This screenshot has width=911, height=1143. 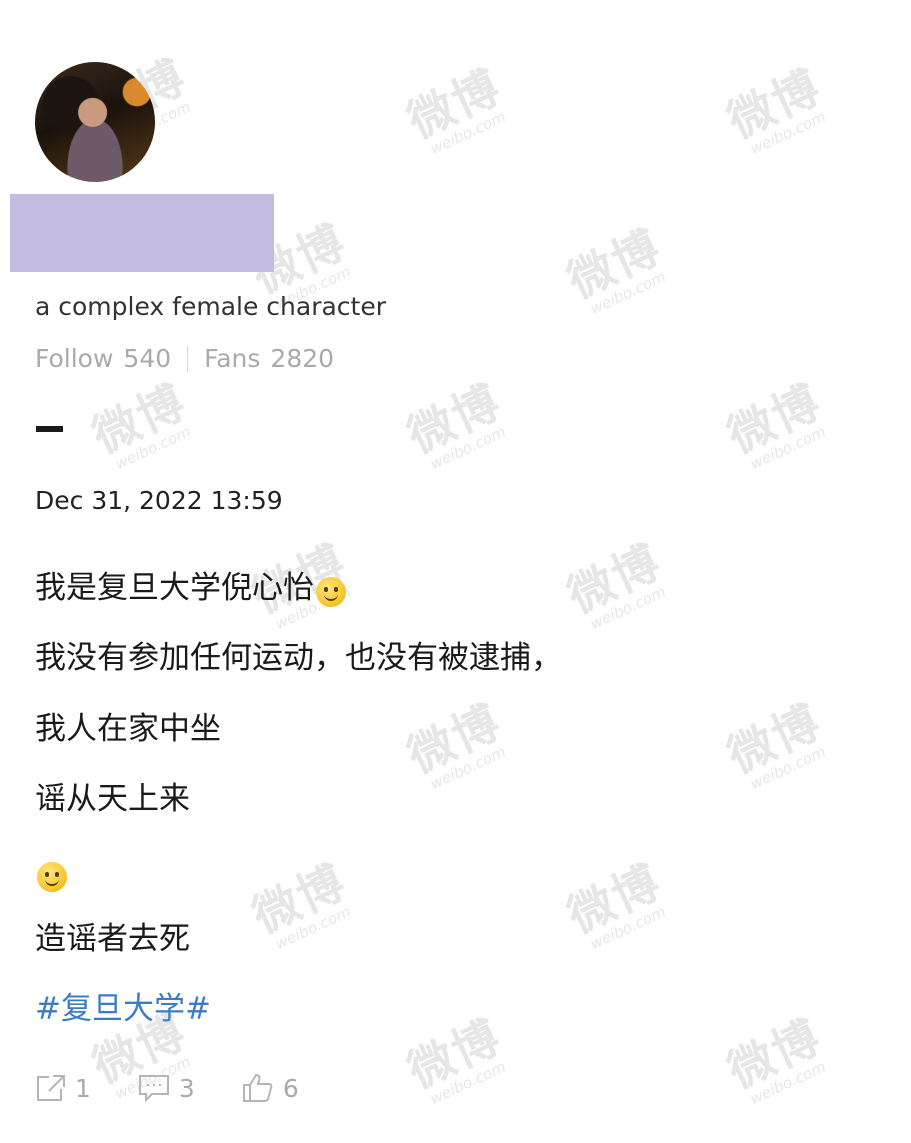 I want to click on post-line: 造谣者去死, so click(x=112, y=935).